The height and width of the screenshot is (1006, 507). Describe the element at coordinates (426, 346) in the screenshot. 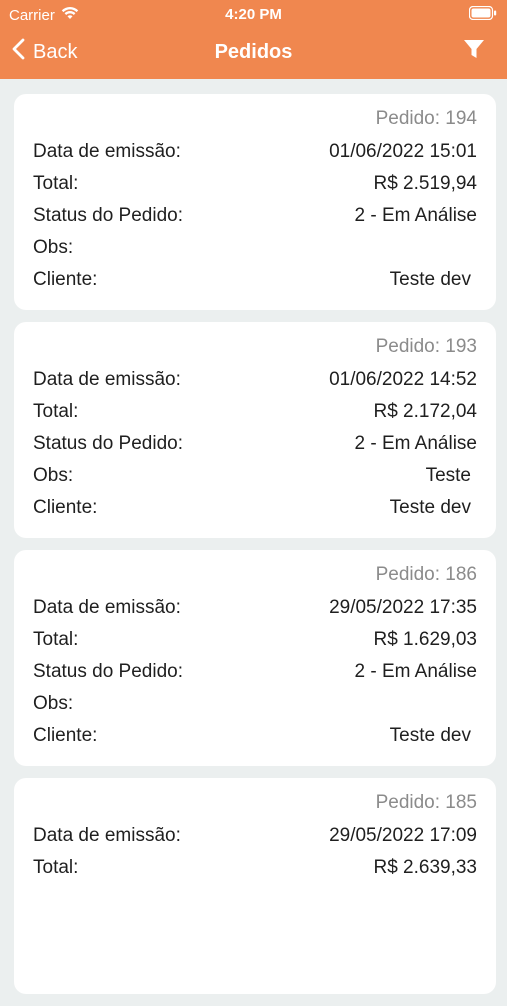

I see `order-number: Pedido: 193` at that location.